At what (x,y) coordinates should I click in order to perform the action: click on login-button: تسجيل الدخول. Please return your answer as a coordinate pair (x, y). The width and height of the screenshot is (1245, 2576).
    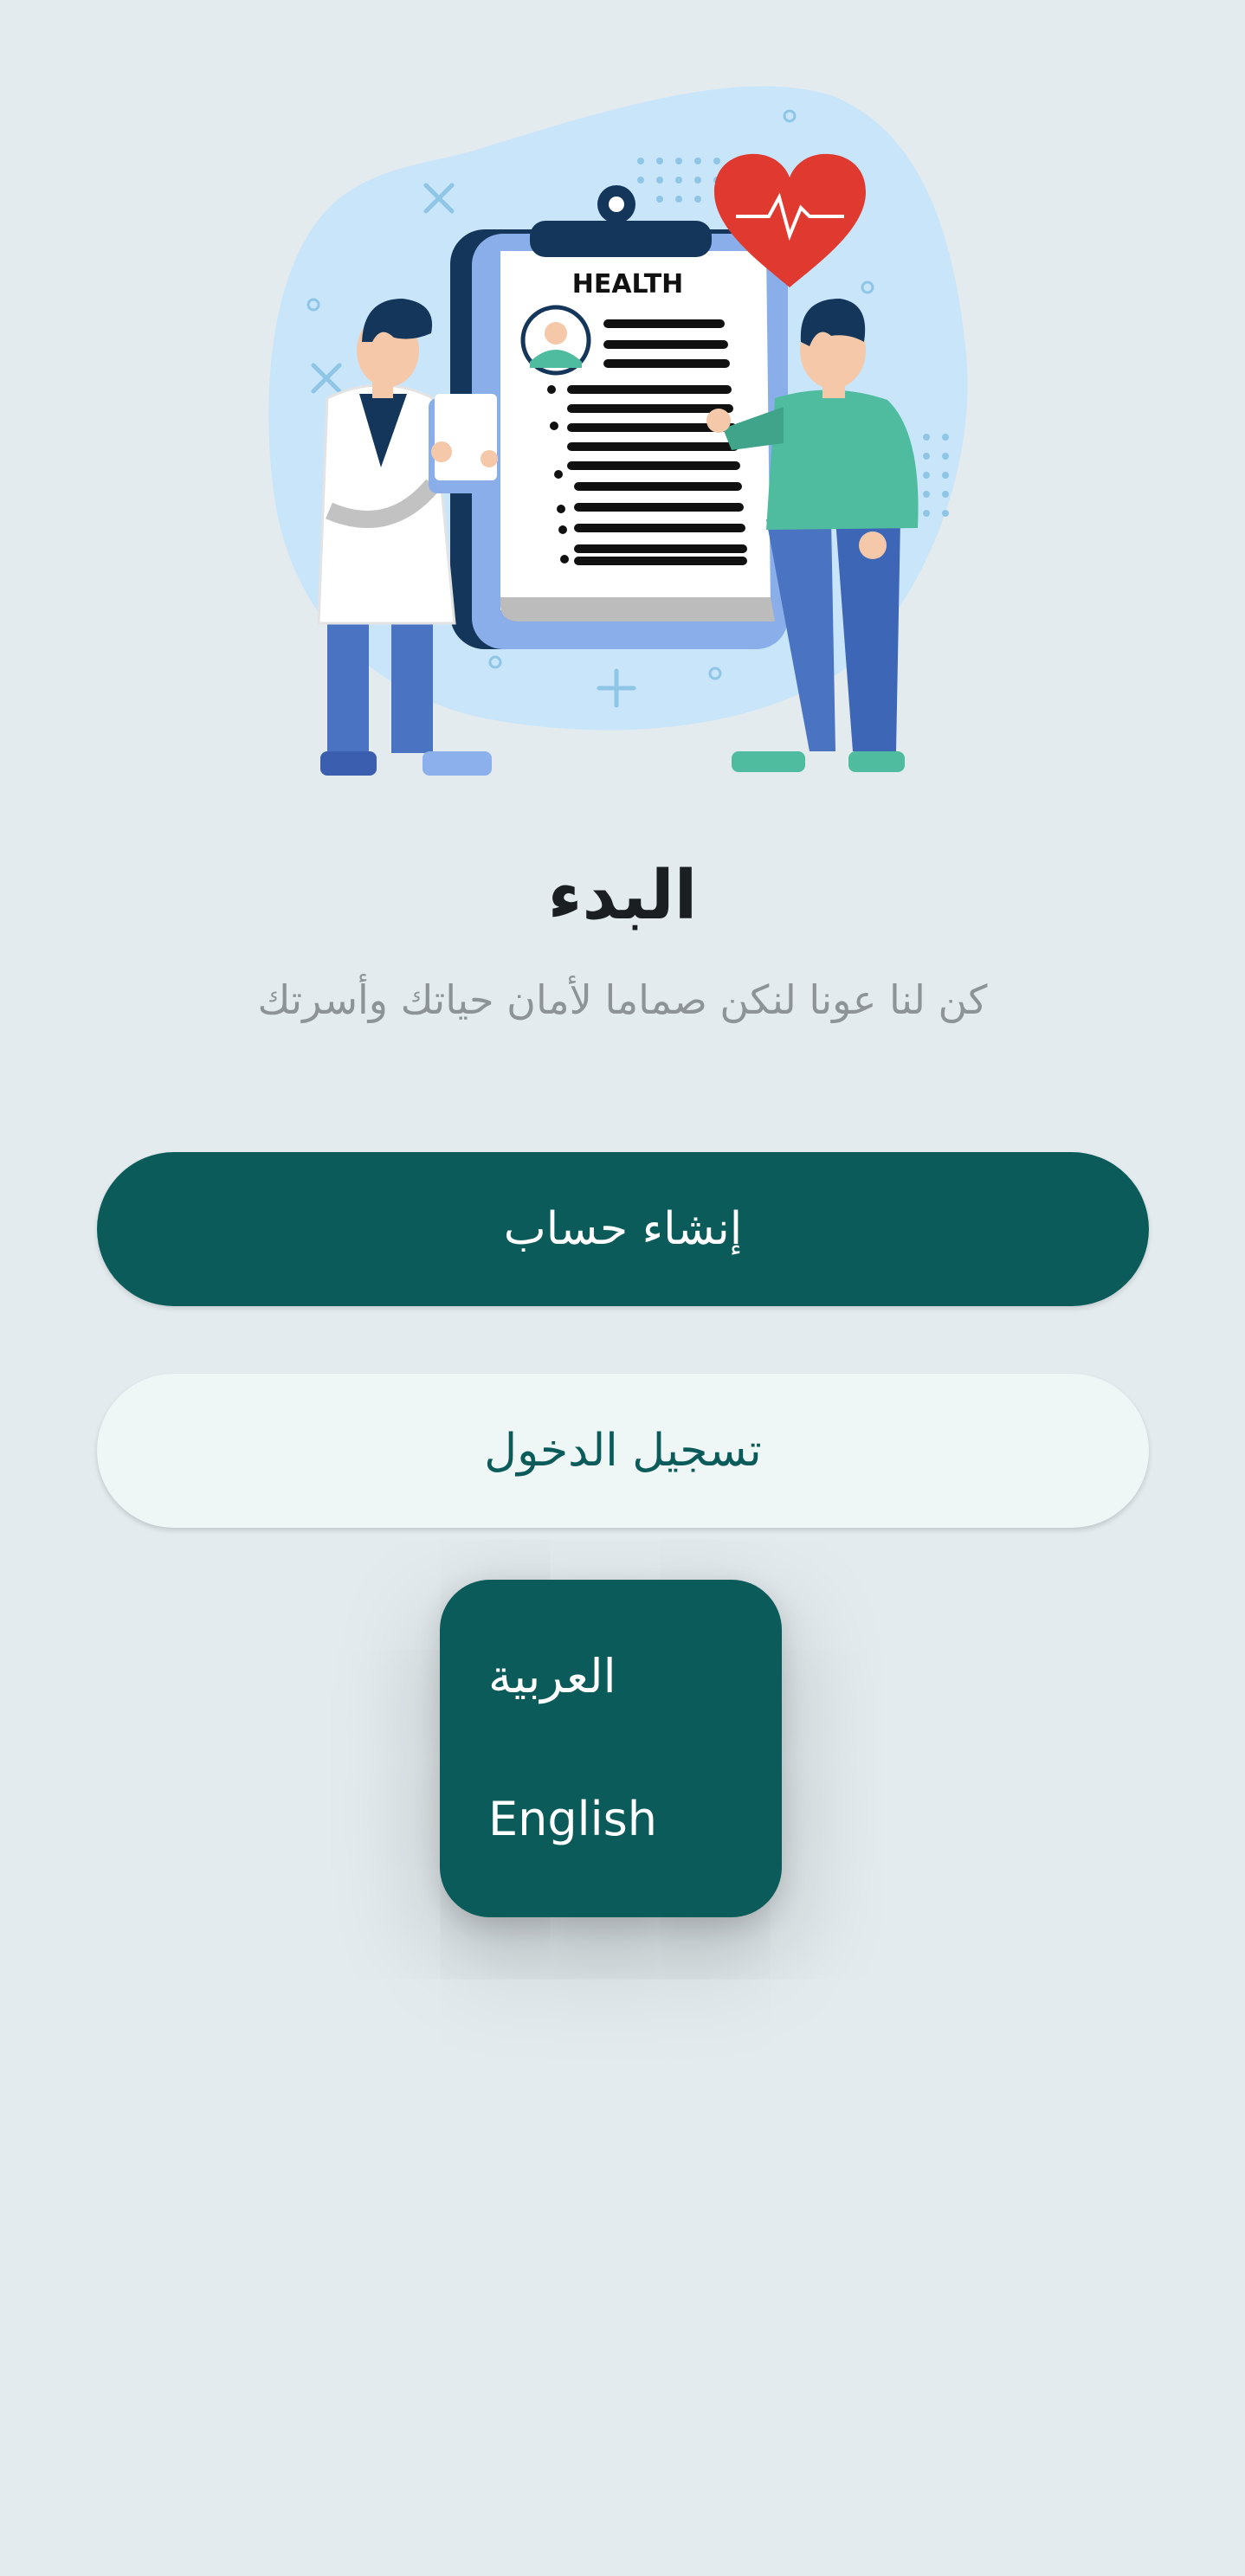
    Looking at the image, I should click on (623, 1451).